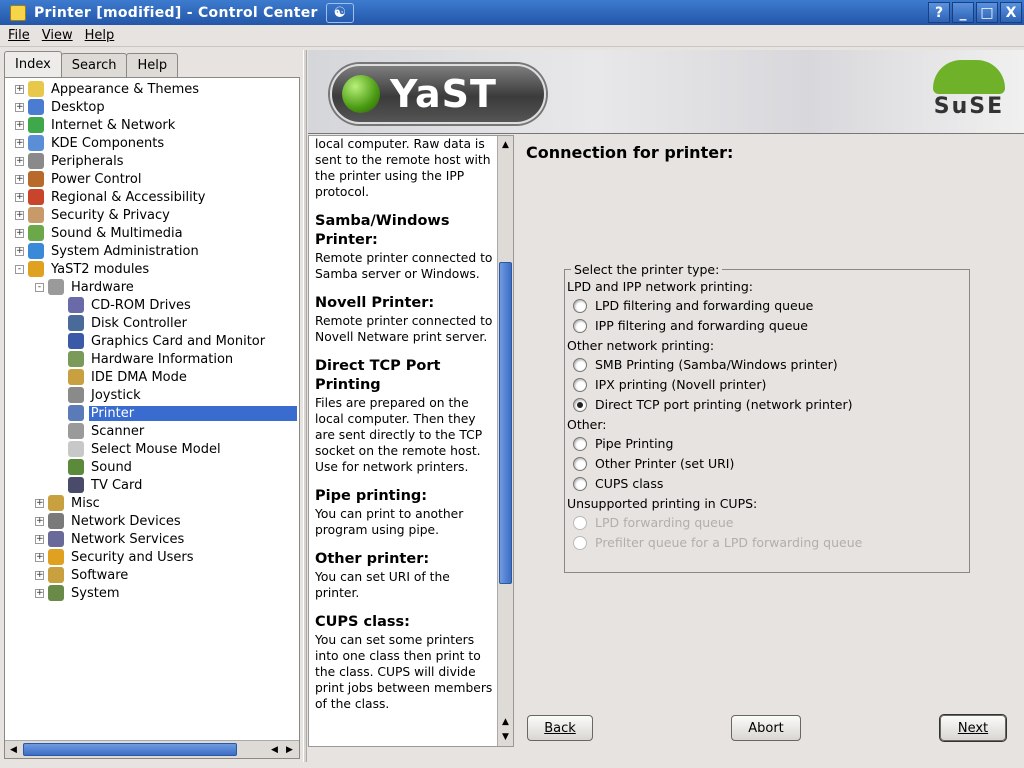  I want to click on radio-other-printer: Other Printer (set URI), so click(653, 463).